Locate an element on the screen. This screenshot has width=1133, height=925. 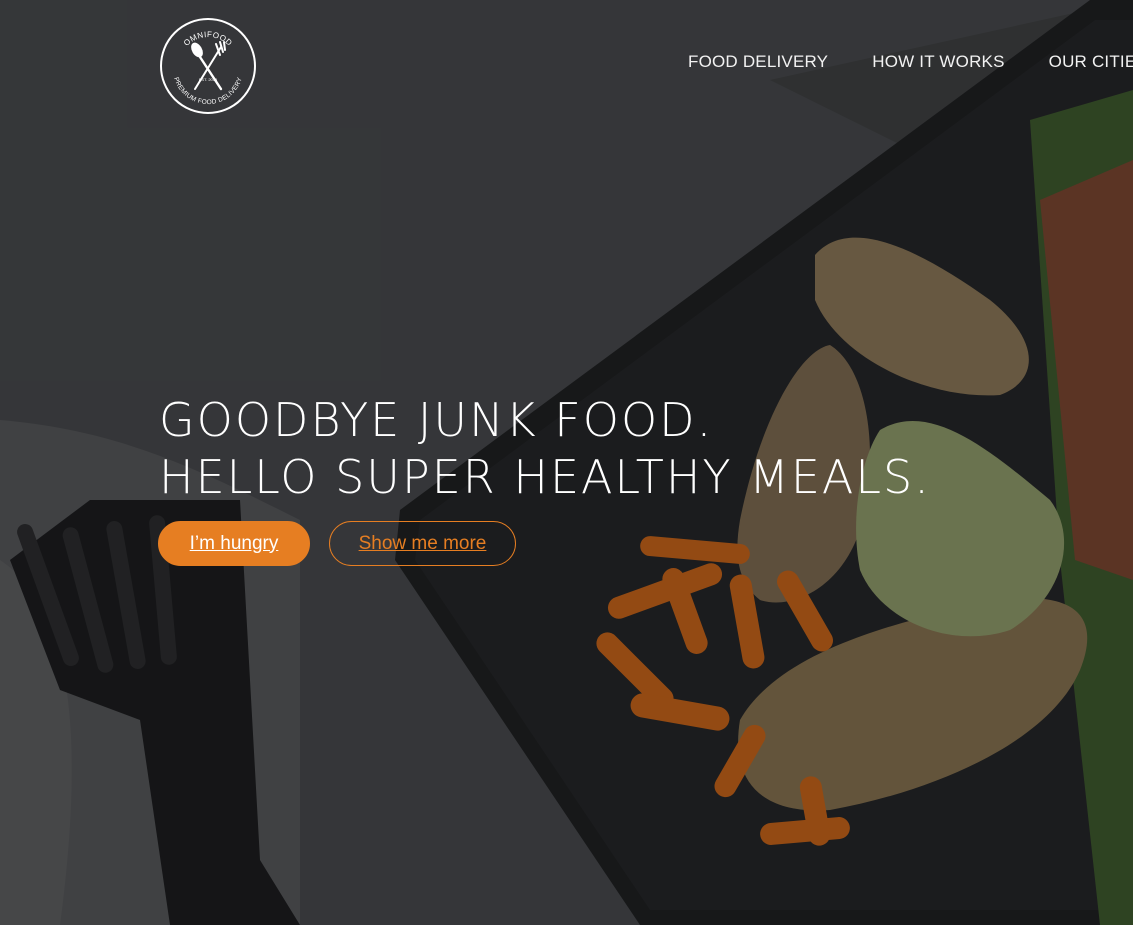
omnifood-logo: OMNIFOOD PREMIUM FOOD DELIVERY EST. 2016 is located at coordinates (208, 66).